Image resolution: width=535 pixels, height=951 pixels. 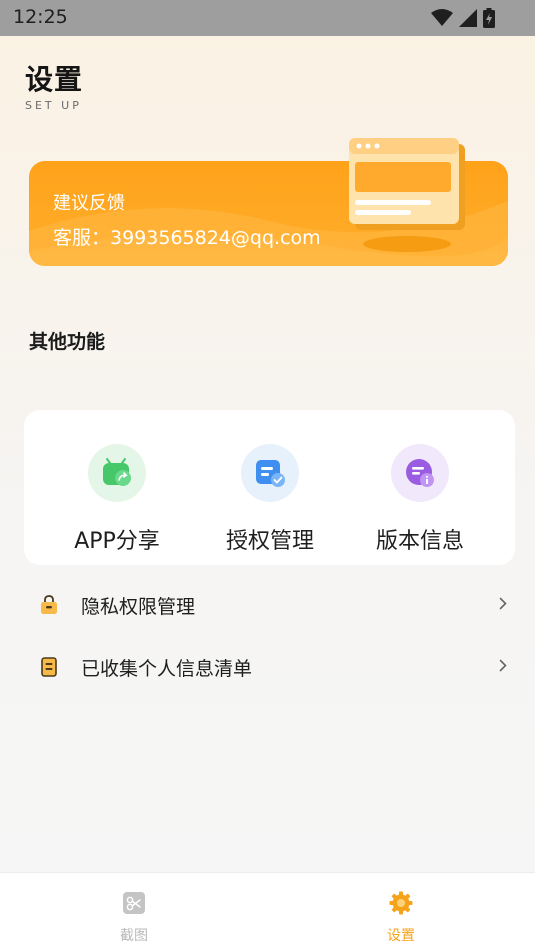 What do you see at coordinates (401, 903) in the screenshot?
I see `settings-gear-icon` at bounding box center [401, 903].